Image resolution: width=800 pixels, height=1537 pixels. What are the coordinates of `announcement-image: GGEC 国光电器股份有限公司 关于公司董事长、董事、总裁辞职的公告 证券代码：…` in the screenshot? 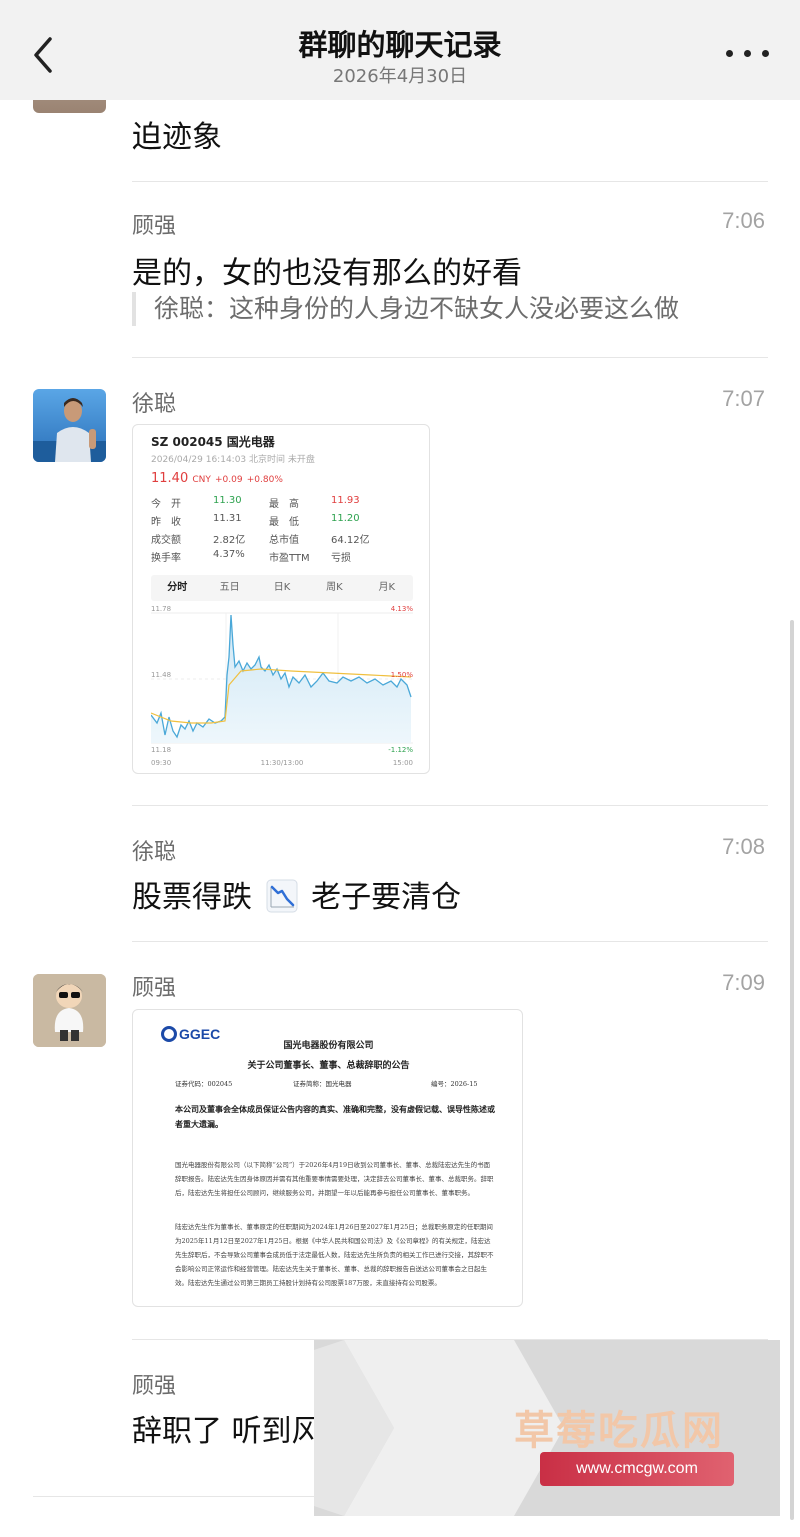 It's located at (327, 1158).